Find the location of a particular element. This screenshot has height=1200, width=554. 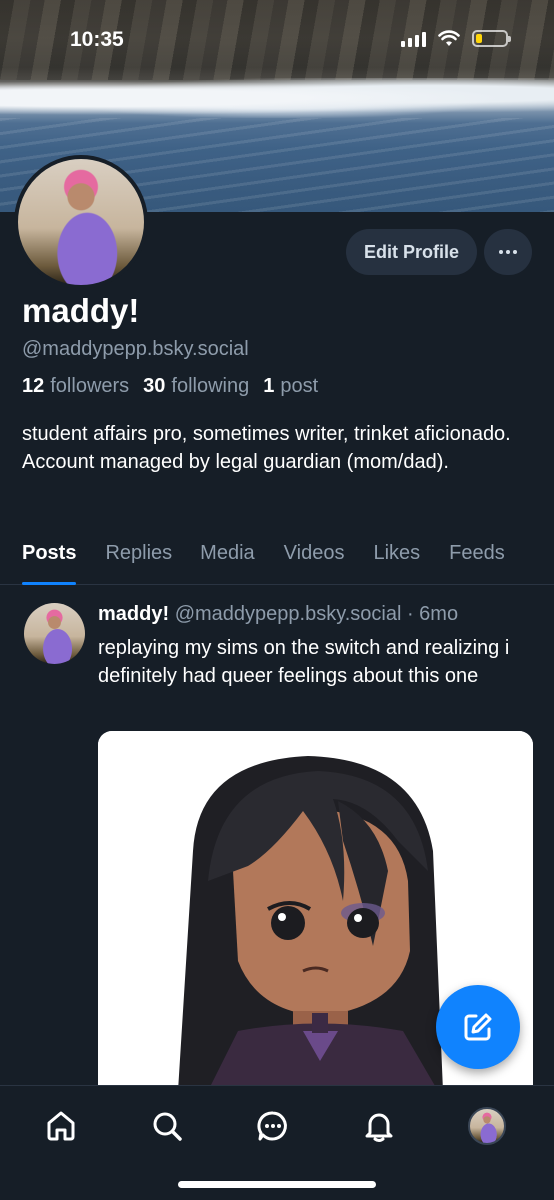

followers-link: 12 followers is located at coordinates (75, 386).